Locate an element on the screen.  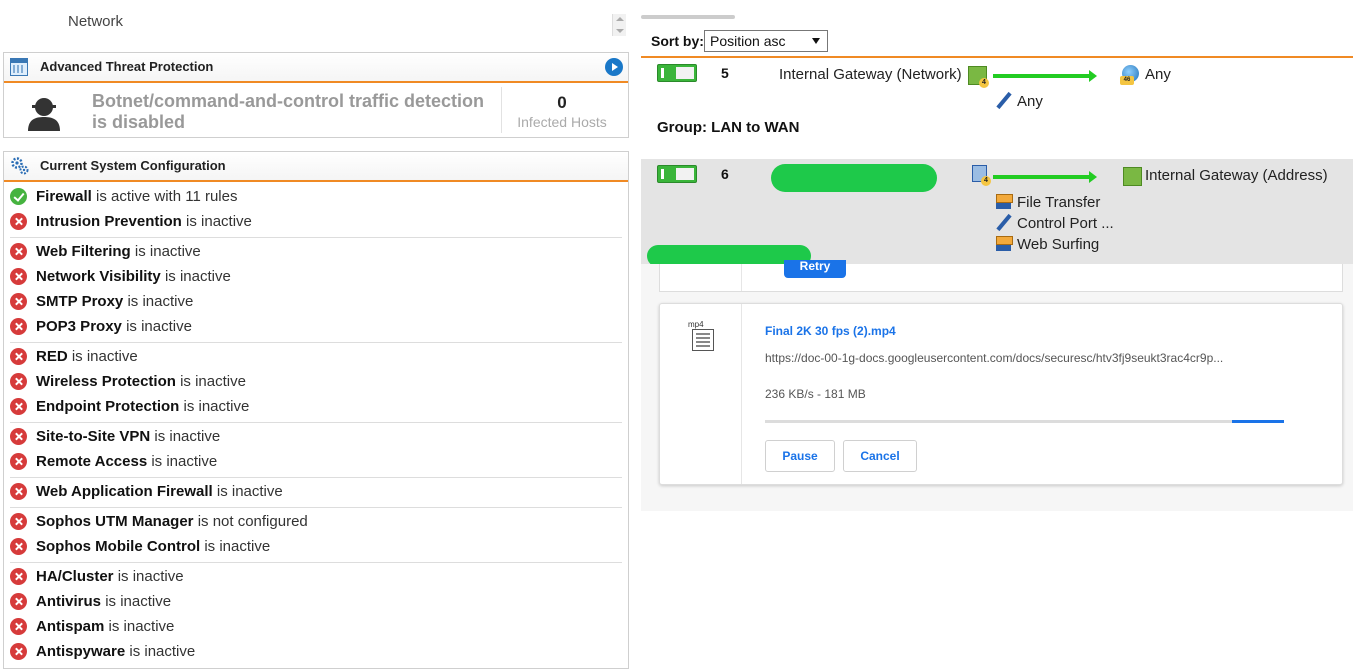
config-item-sophos-utm-manager: Sophos UTM Manager is not configured is located at coordinates (316, 521).